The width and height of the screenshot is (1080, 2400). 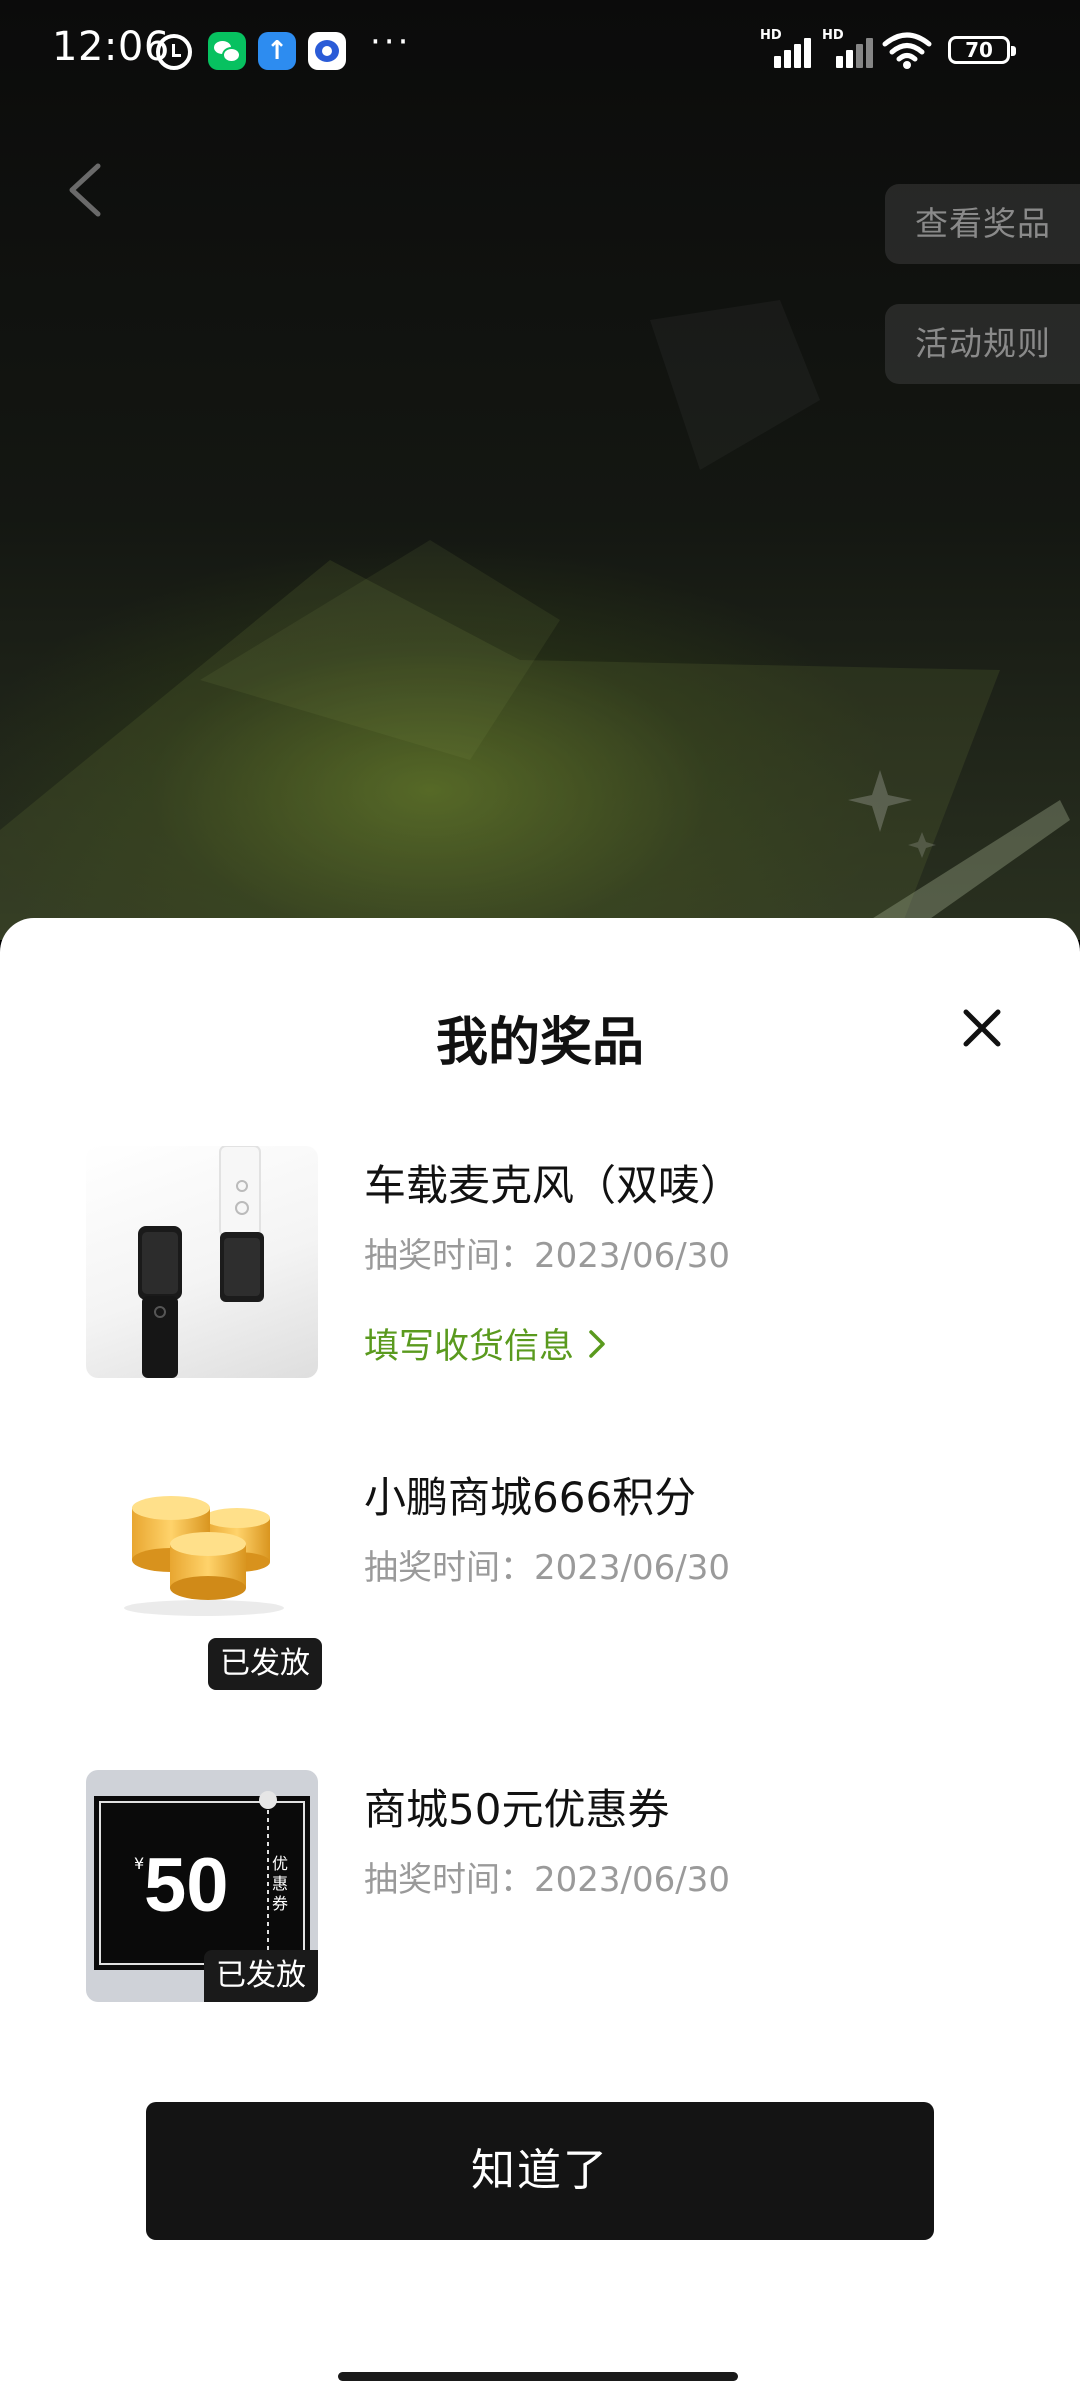 I want to click on prize-item-microphone: 车载麦克风（双唛） 抽奖时间：2023/06/30 填写收货信息, so click(x=556, y=1262).